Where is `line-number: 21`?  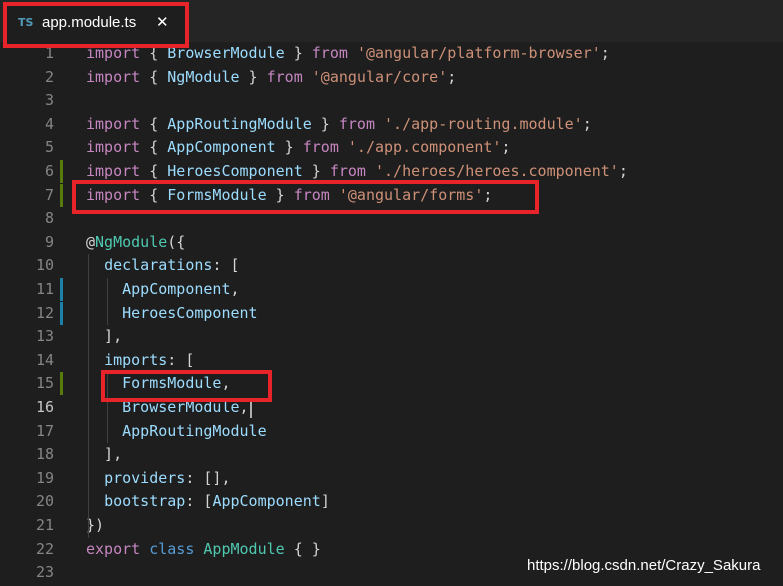 line-number: 21 is located at coordinates (44, 525).